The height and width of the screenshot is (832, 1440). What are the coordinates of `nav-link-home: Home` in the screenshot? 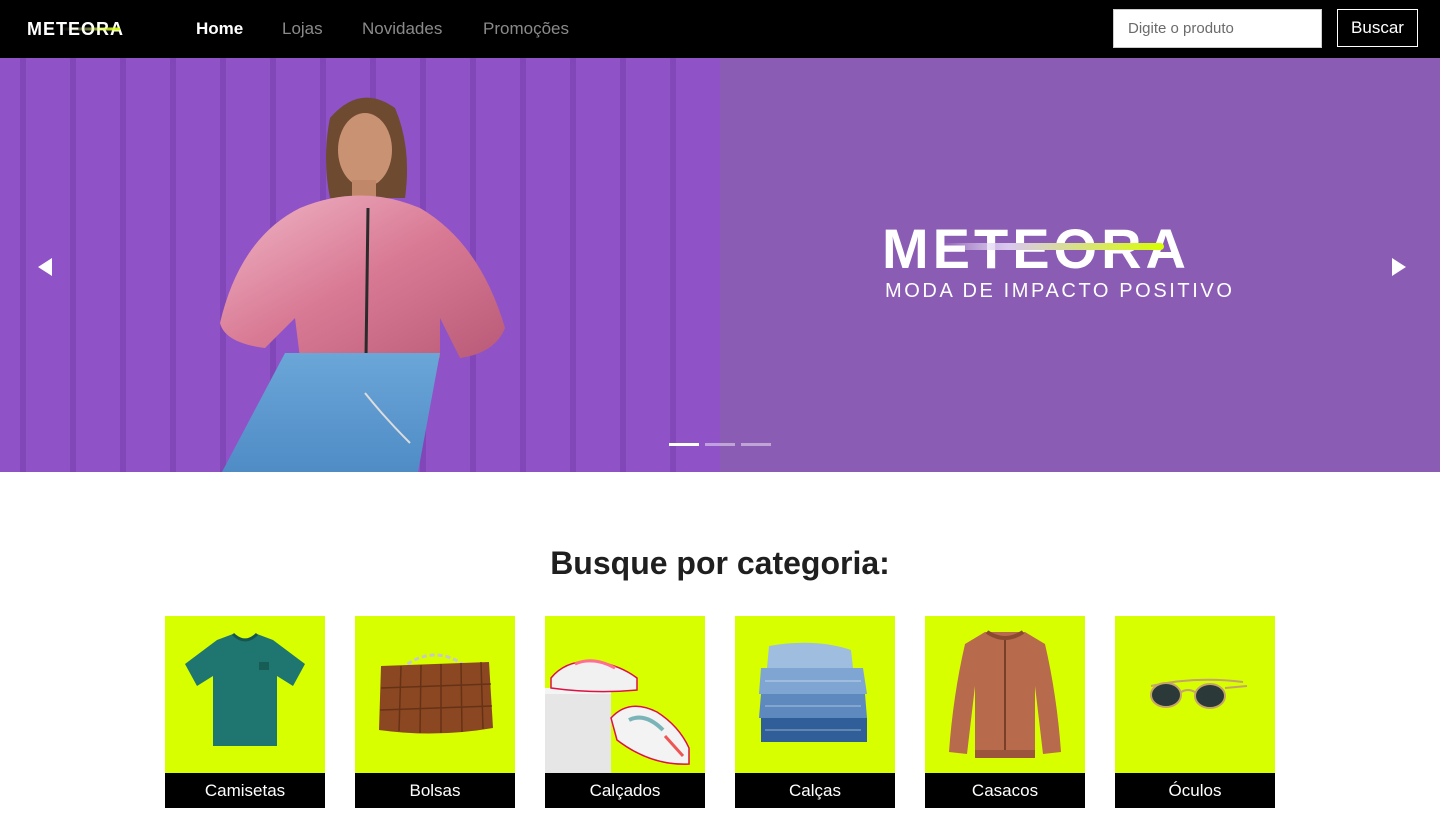 It's located at (219, 29).